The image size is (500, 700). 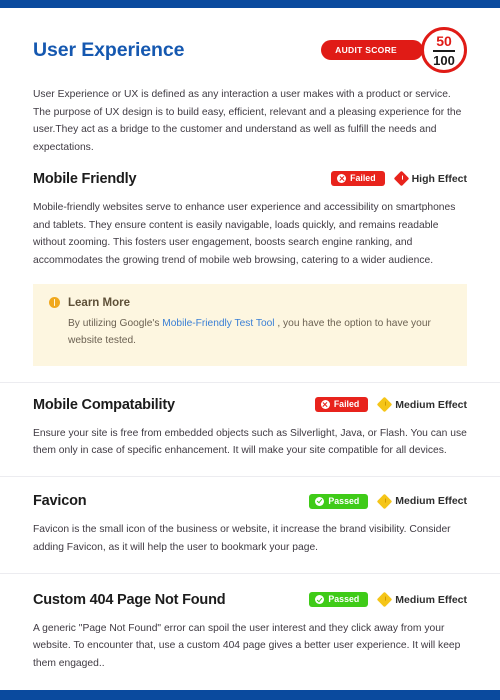 What do you see at coordinates (250, 501) in the screenshot?
I see `section-header: Favicon Passed Medium Effect` at bounding box center [250, 501].